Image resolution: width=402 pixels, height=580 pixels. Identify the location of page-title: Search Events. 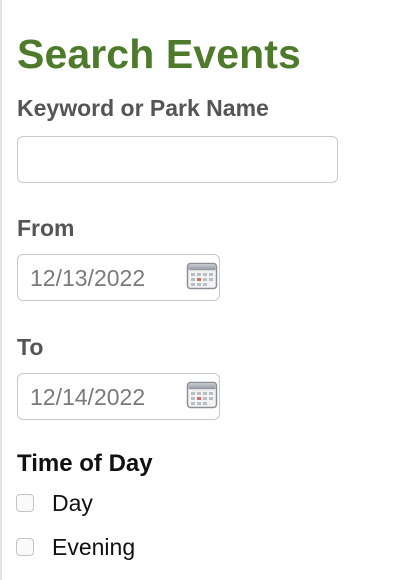
(159, 54).